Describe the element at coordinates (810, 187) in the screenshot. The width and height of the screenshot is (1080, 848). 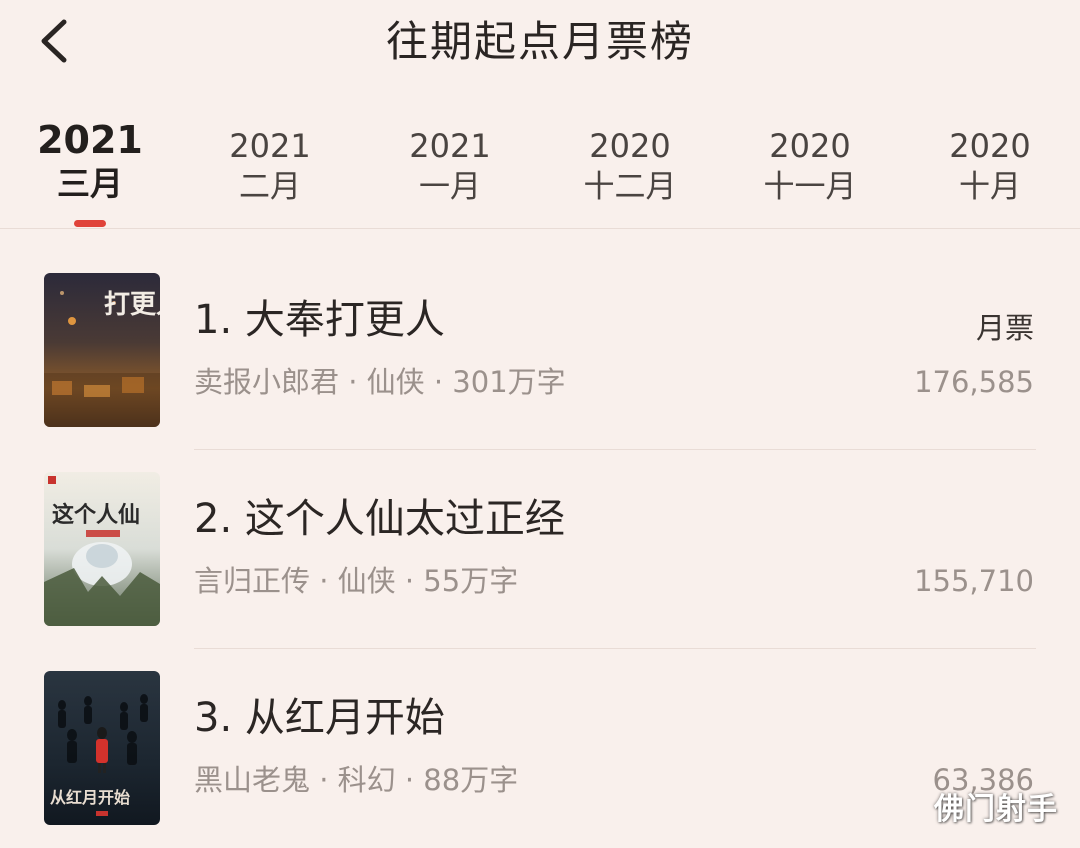
I see `tab-month: 十一月` at that location.